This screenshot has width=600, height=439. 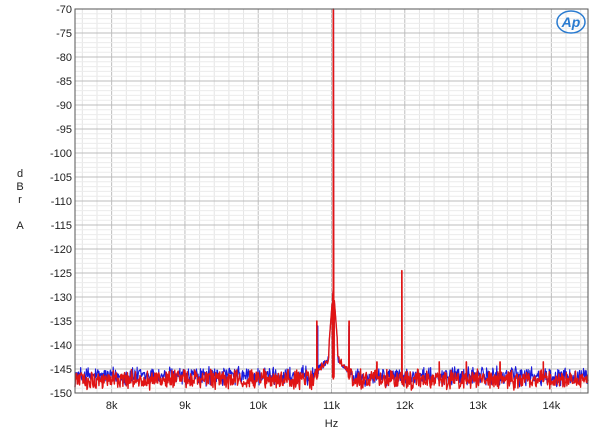 I want to click on x-tick-label: 9k, so click(x=185, y=406).